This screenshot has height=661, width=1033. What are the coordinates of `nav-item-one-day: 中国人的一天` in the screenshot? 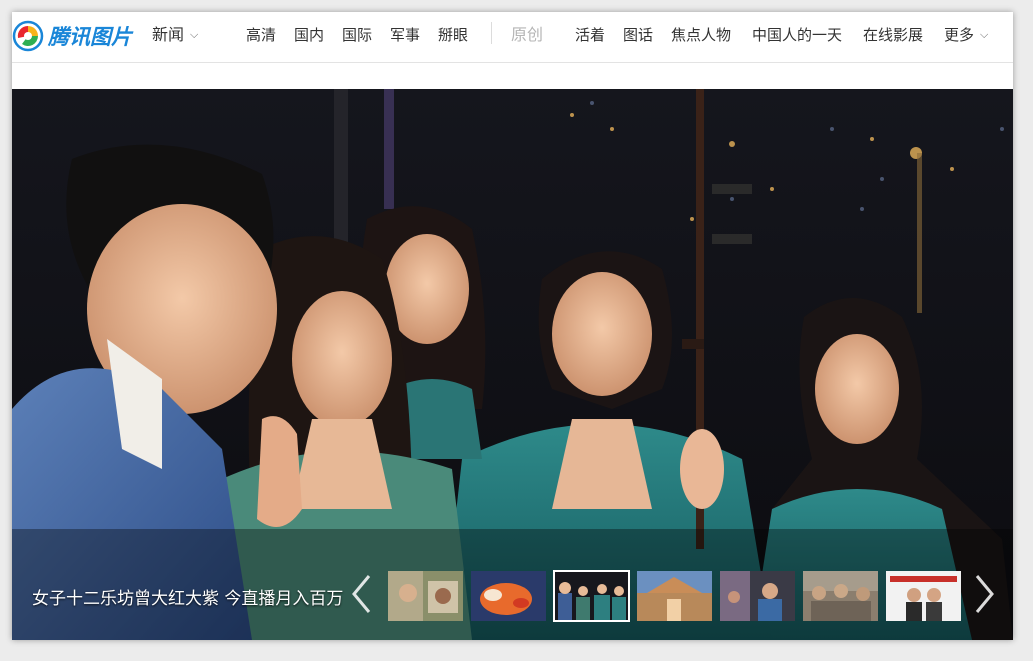 It's located at (797, 35).